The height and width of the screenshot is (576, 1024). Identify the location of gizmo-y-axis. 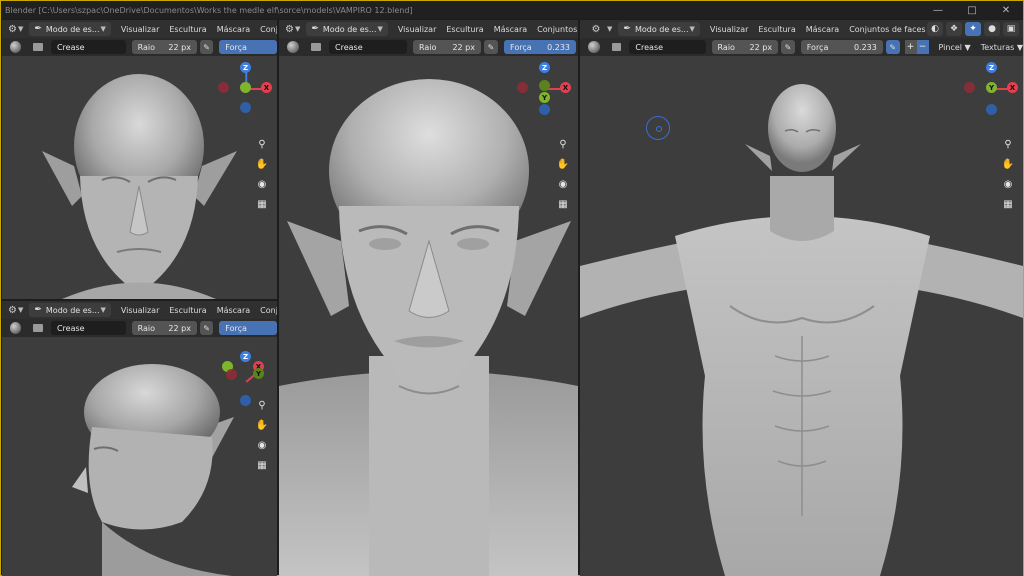
(245, 87).